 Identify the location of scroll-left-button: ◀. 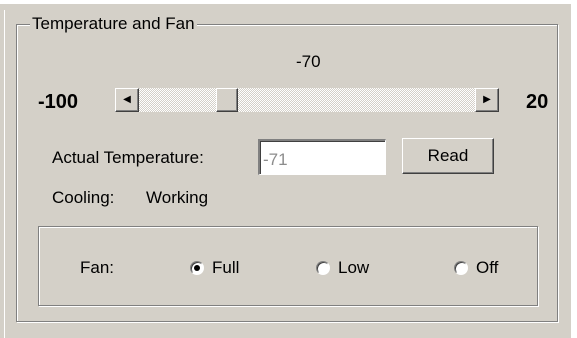
(127, 100).